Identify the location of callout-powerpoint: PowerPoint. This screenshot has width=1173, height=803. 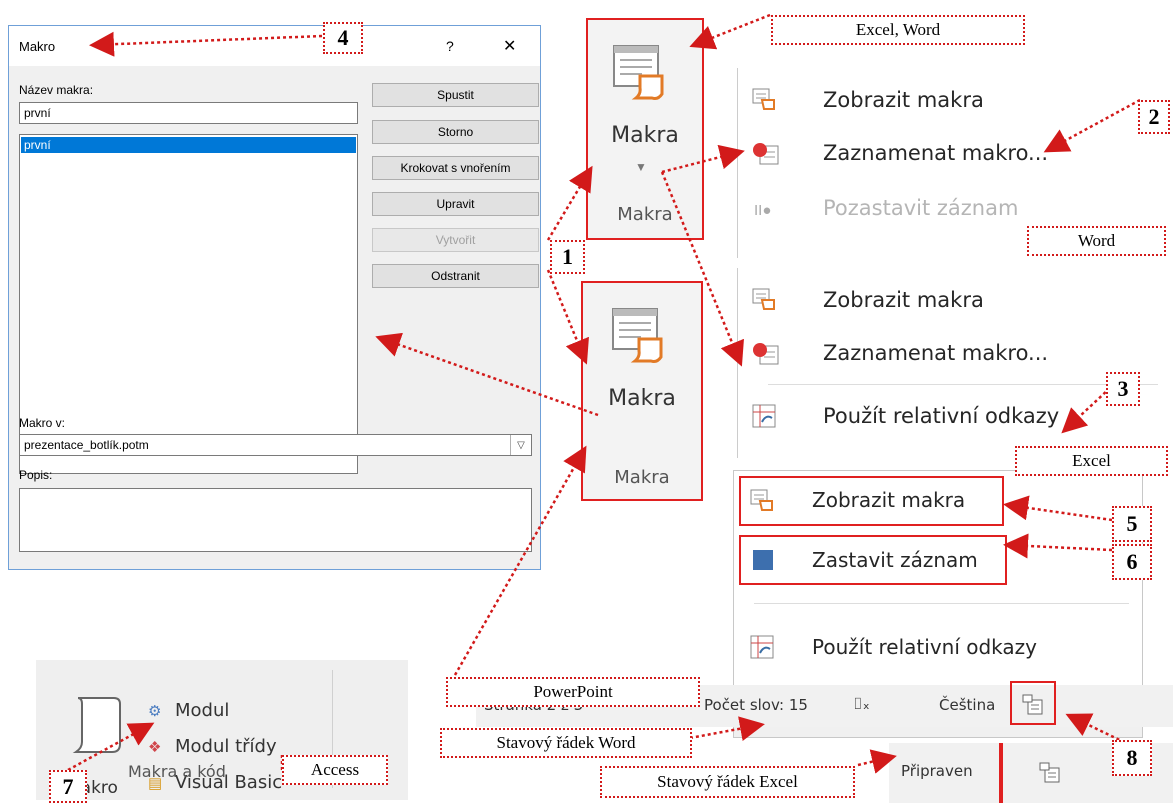
(573, 692).